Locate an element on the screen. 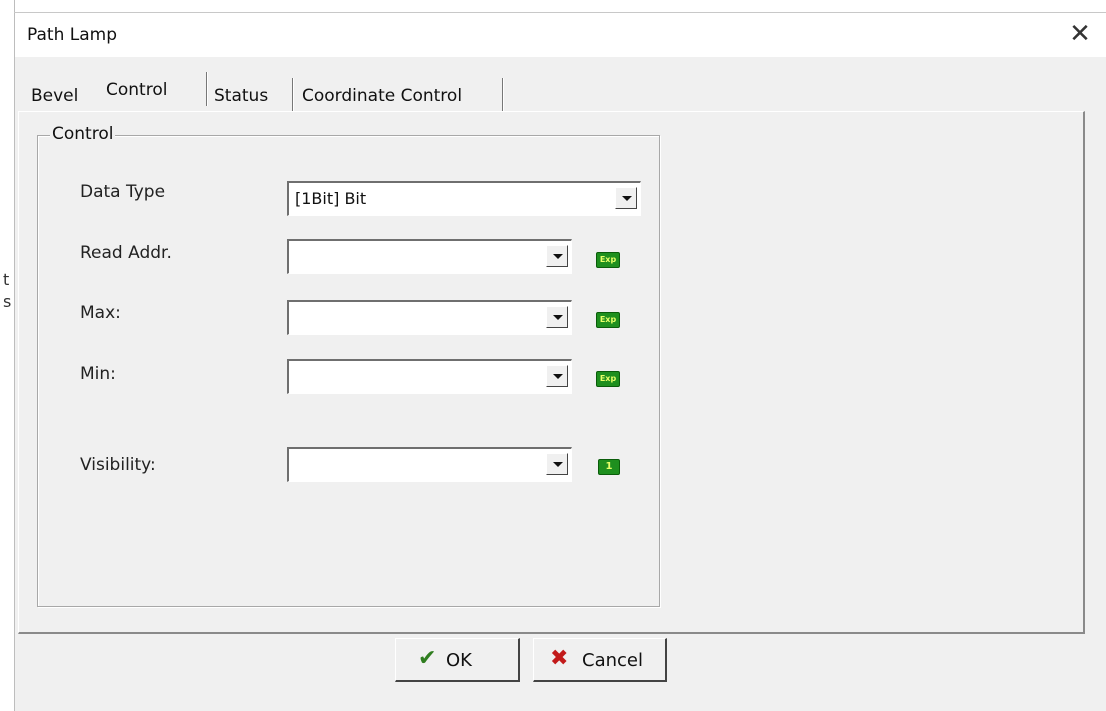 This screenshot has width=1106, height=711. cancel-button: ✖ Cancel is located at coordinates (600, 660).